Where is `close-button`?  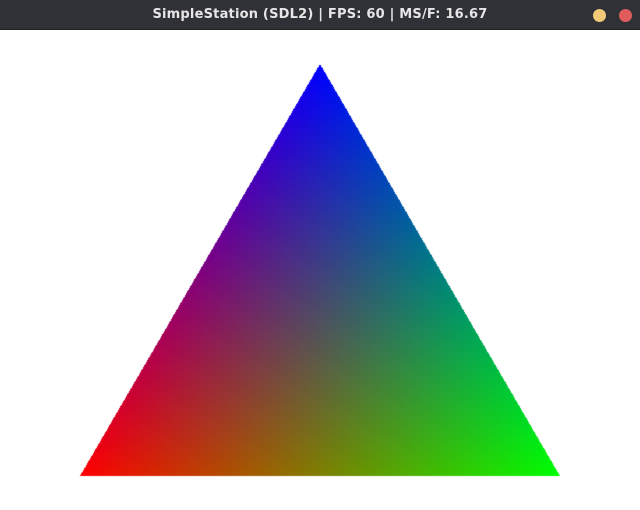
close-button is located at coordinates (625, 15).